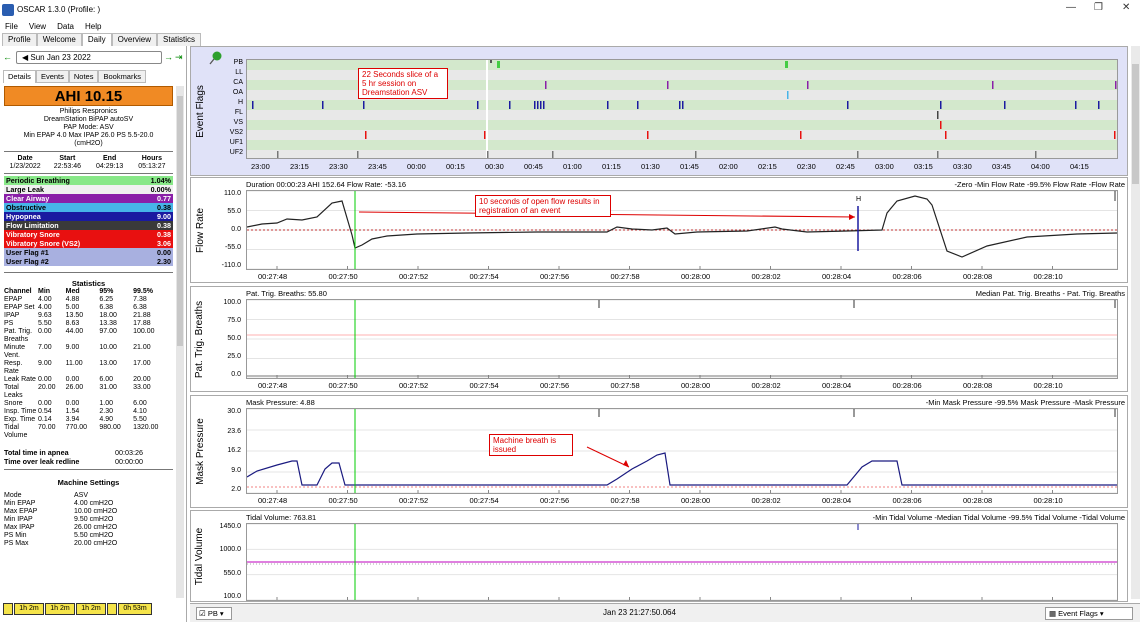  Describe the element at coordinates (1126, 7) in the screenshot. I see `close-icon: ✕` at that location.